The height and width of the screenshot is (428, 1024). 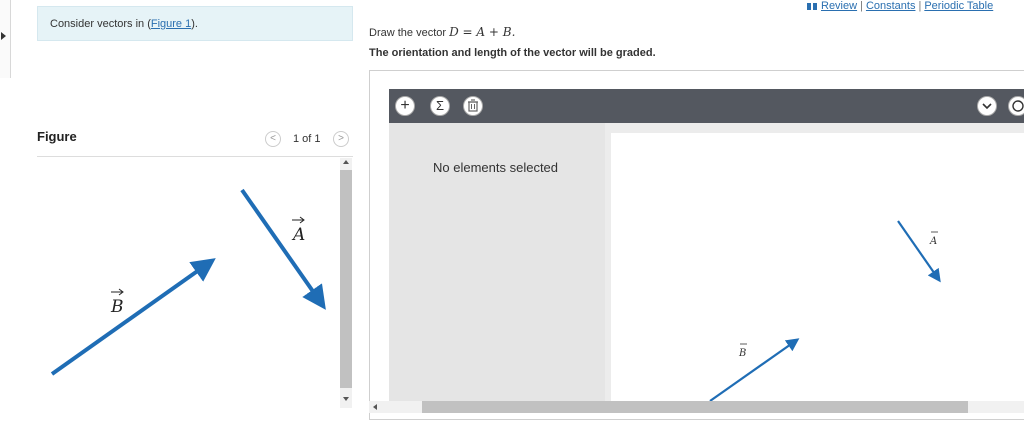 I want to click on canvas-label-b: B, so click(x=742, y=351).